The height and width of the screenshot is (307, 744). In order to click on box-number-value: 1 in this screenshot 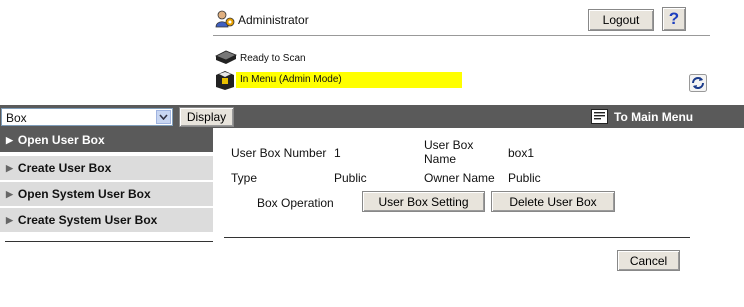, I will do `click(337, 153)`.